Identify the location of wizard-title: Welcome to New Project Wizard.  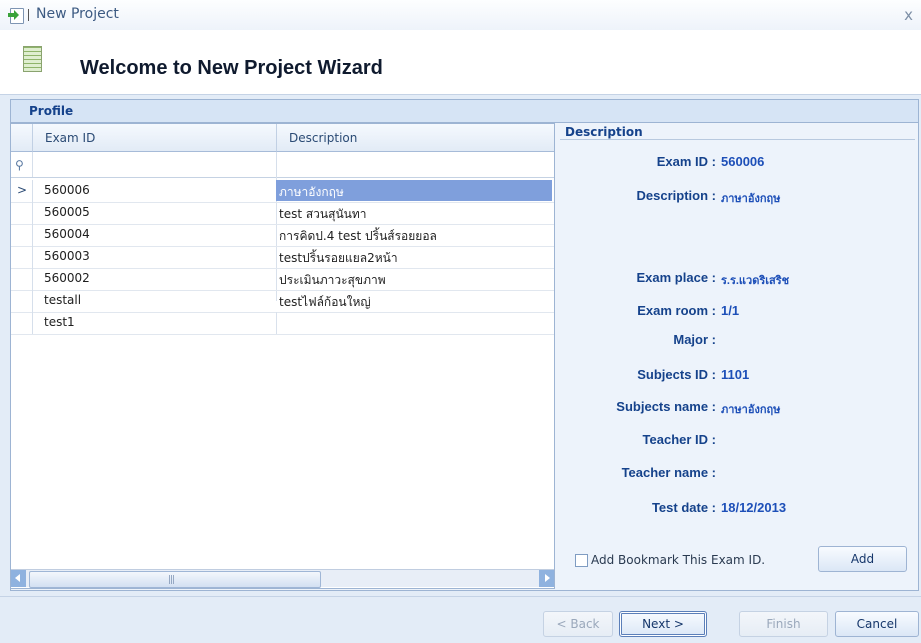
(231, 68).